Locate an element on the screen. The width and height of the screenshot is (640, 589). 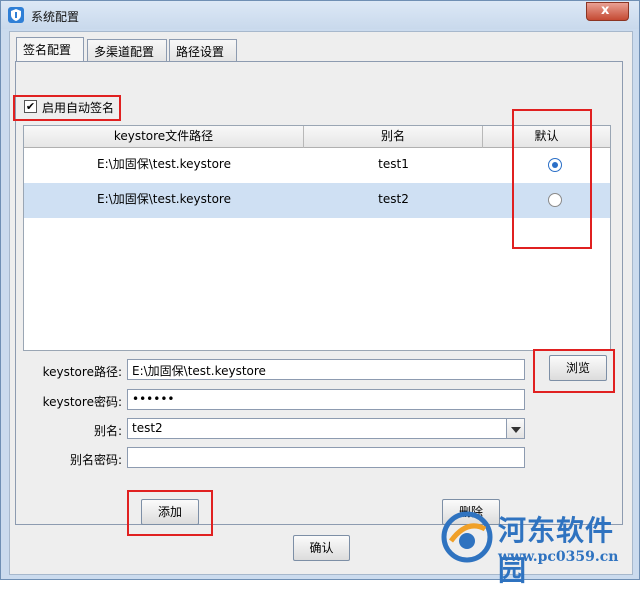
alias-select: test2 is located at coordinates (326, 428).